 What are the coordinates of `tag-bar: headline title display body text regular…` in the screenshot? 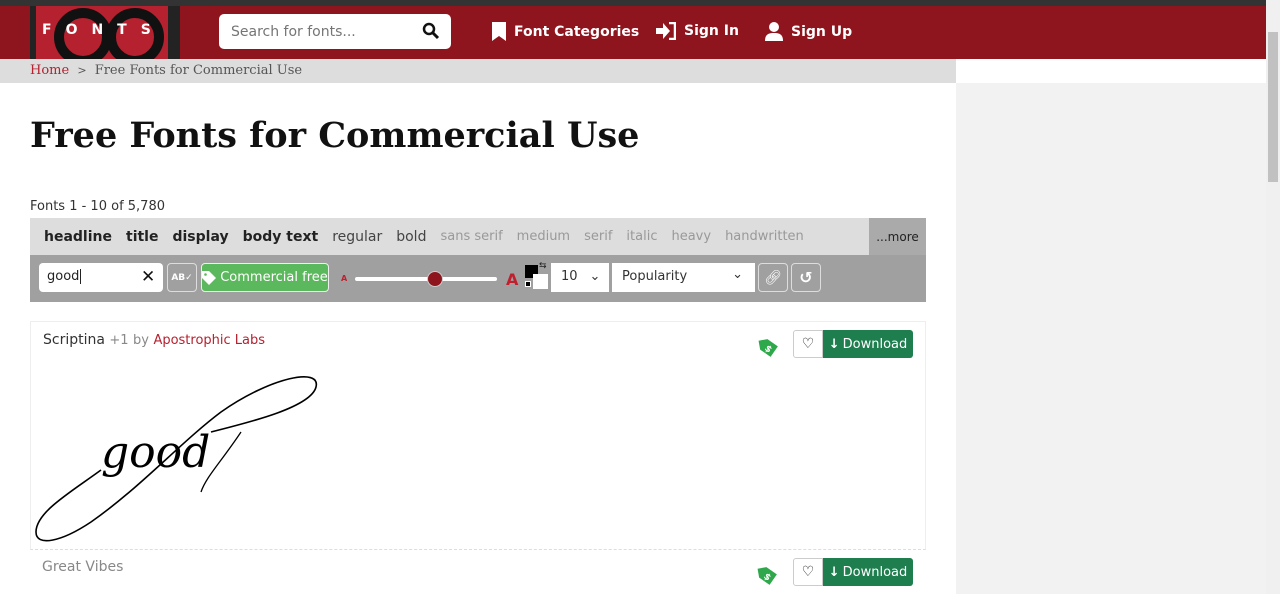 It's located at (478, 236).